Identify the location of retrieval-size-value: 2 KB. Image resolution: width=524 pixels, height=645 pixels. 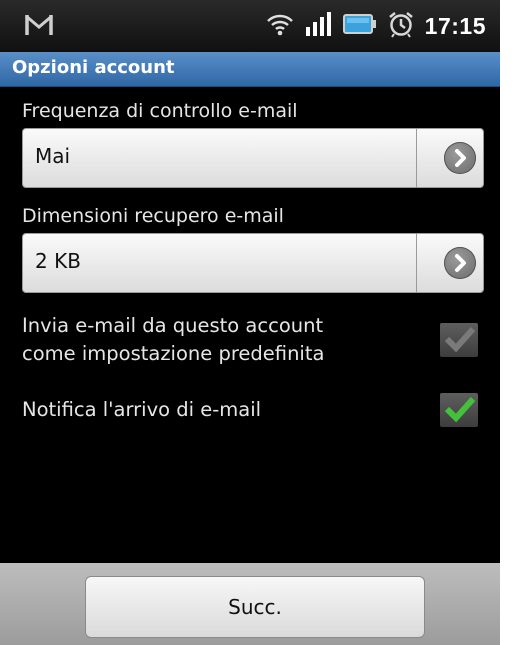
(58, 261).